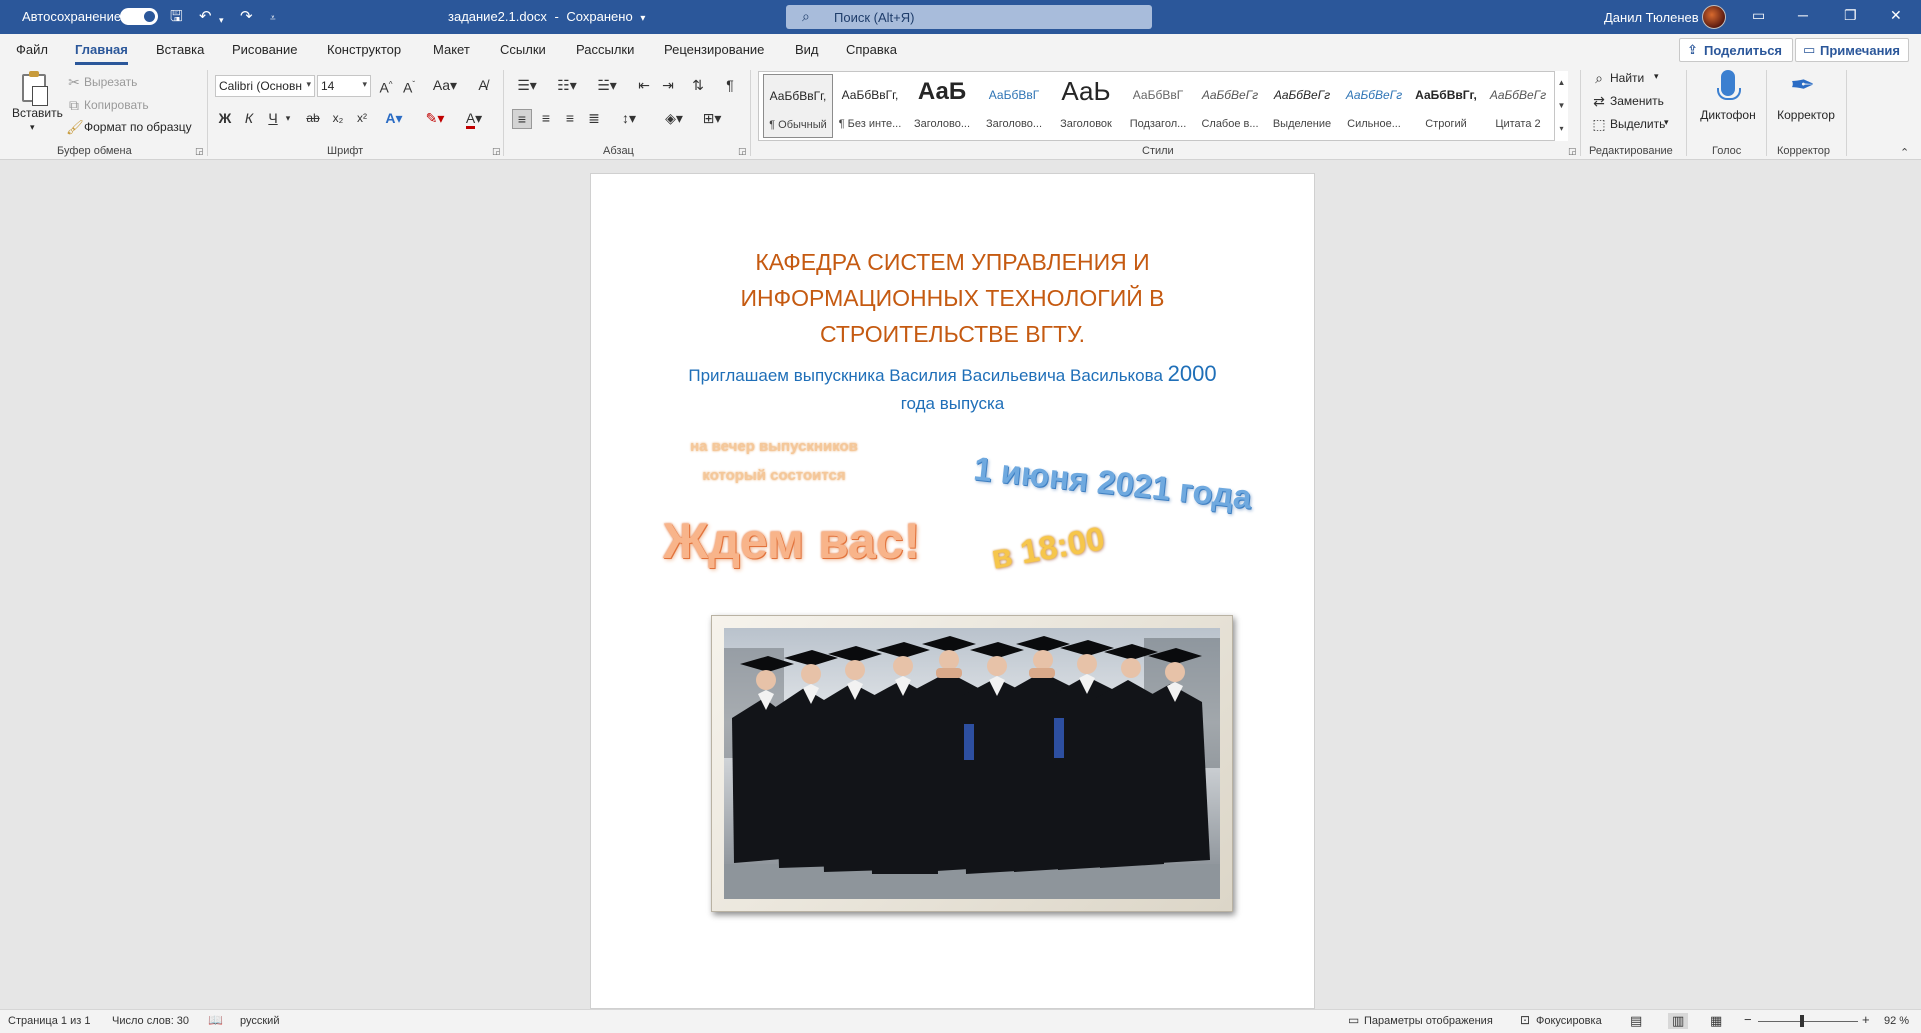 The image size is (1921, 1033). What do you see at coordinates (249, 118) in the screenshot?
I see `italic-button: К` at bounding box center [249, 118].